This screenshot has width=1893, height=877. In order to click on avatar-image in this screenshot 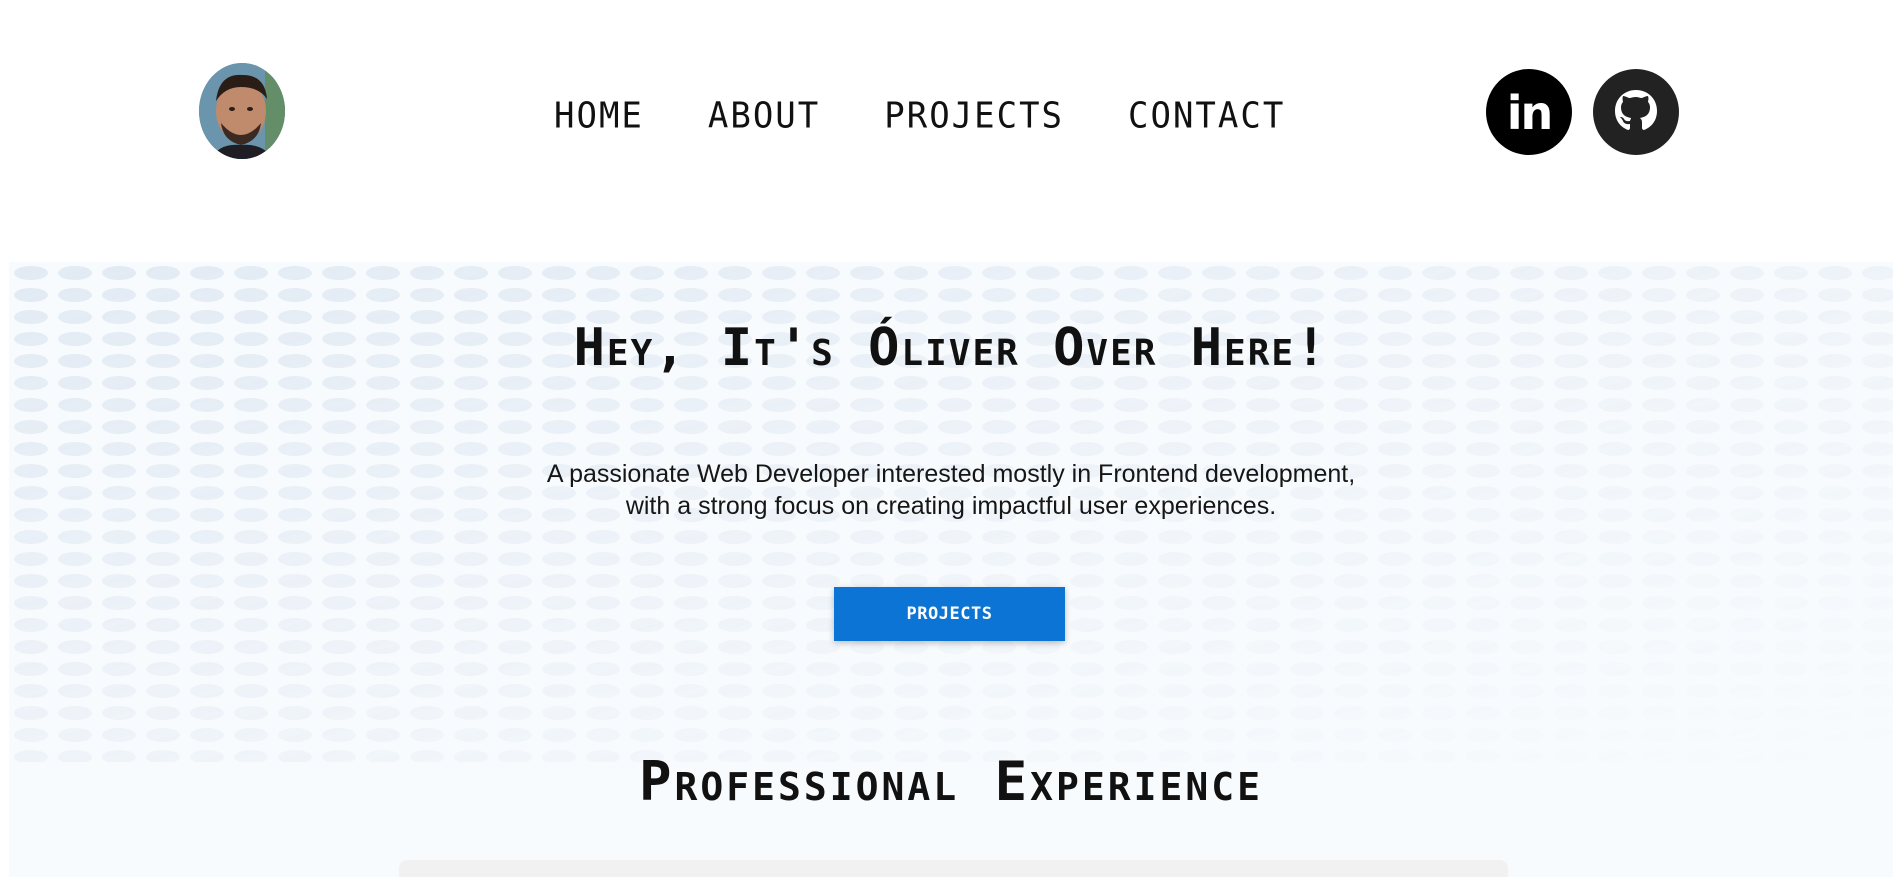, I will do `click(242, 111)`.